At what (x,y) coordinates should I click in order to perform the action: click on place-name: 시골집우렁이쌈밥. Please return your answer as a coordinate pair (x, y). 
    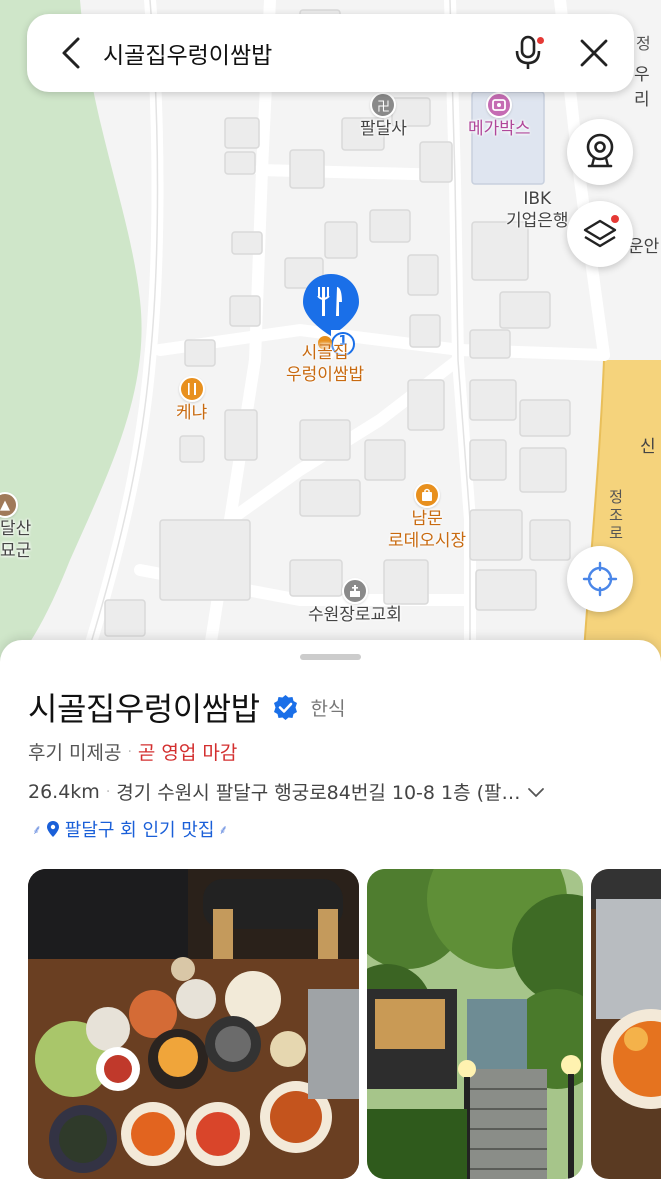
    Looking at the image, I should click on (144, 709).